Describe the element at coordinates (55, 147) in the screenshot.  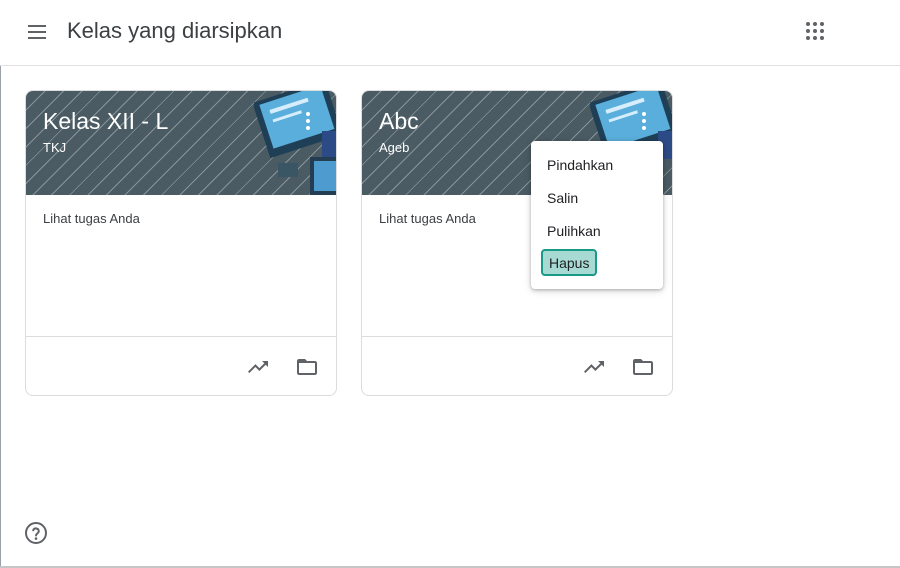
I see `course-section: TKJ` at that location.